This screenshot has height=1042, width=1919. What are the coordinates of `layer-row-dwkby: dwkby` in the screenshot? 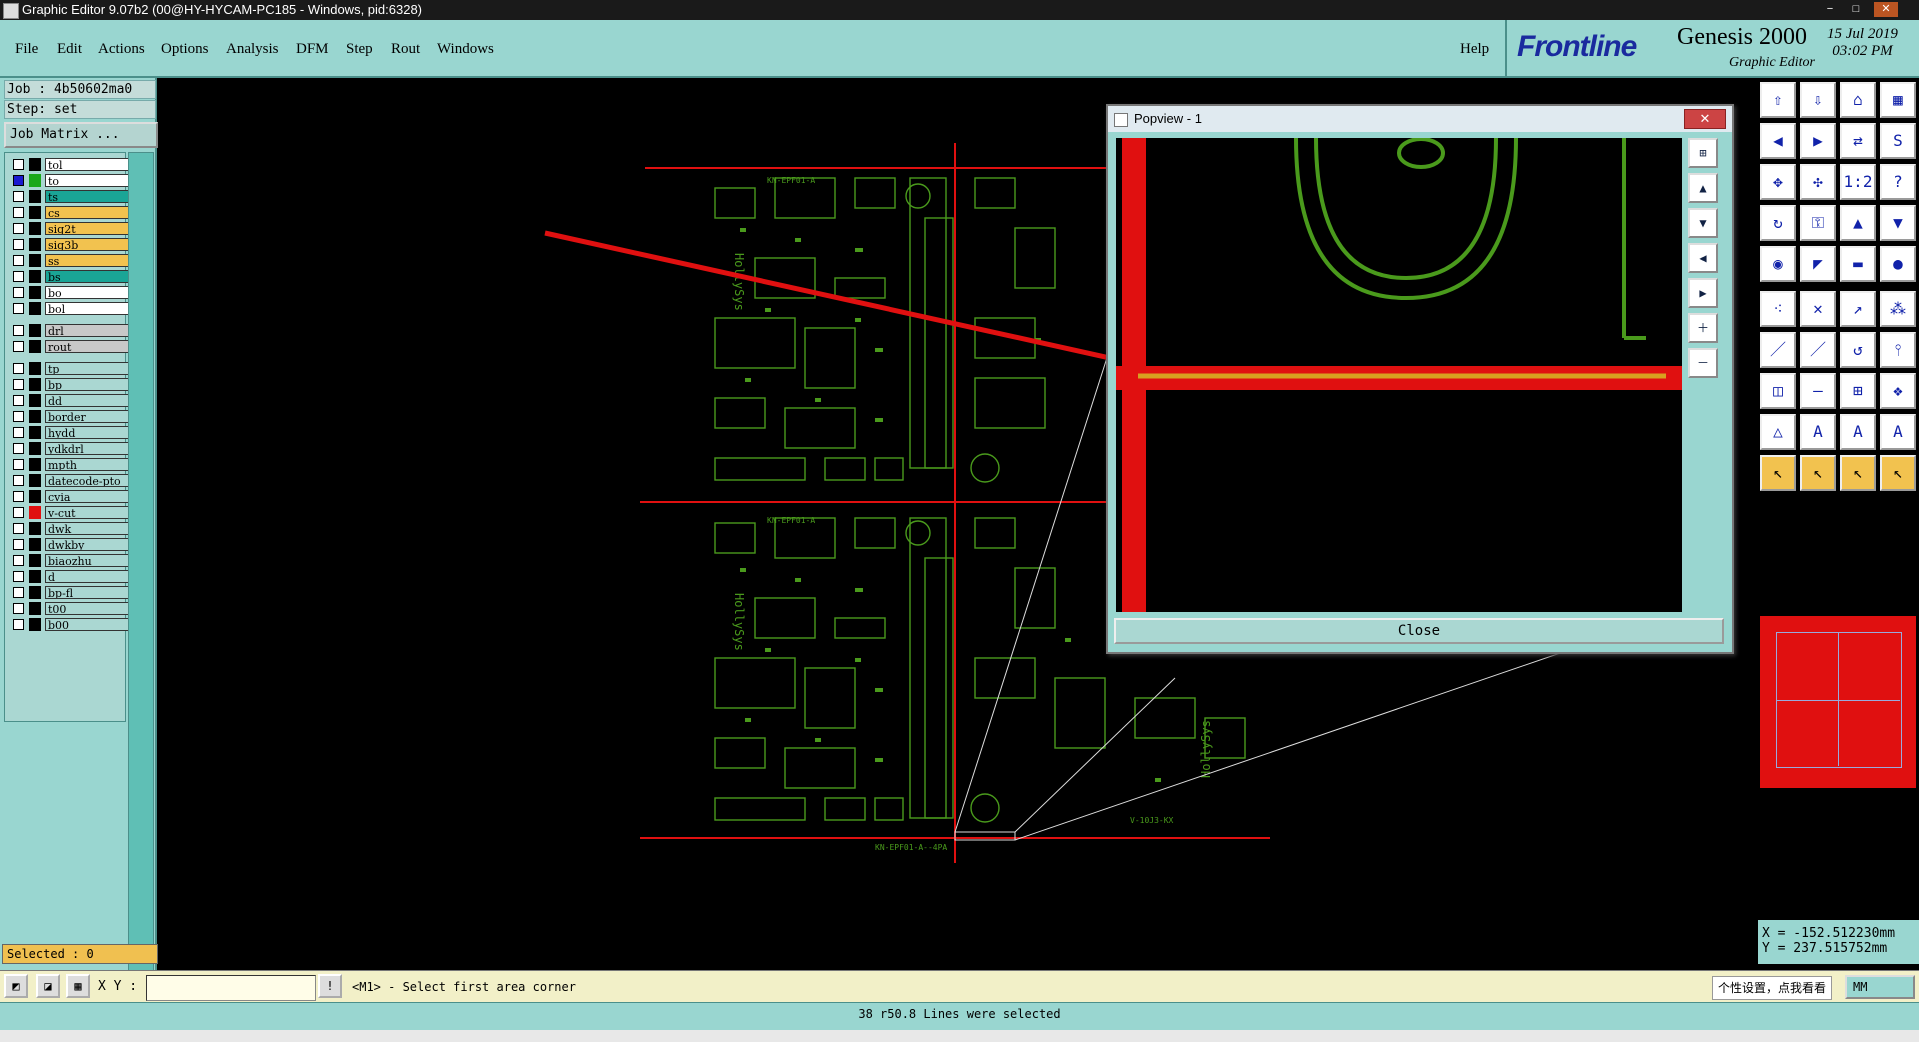 It's located at (69, 544).